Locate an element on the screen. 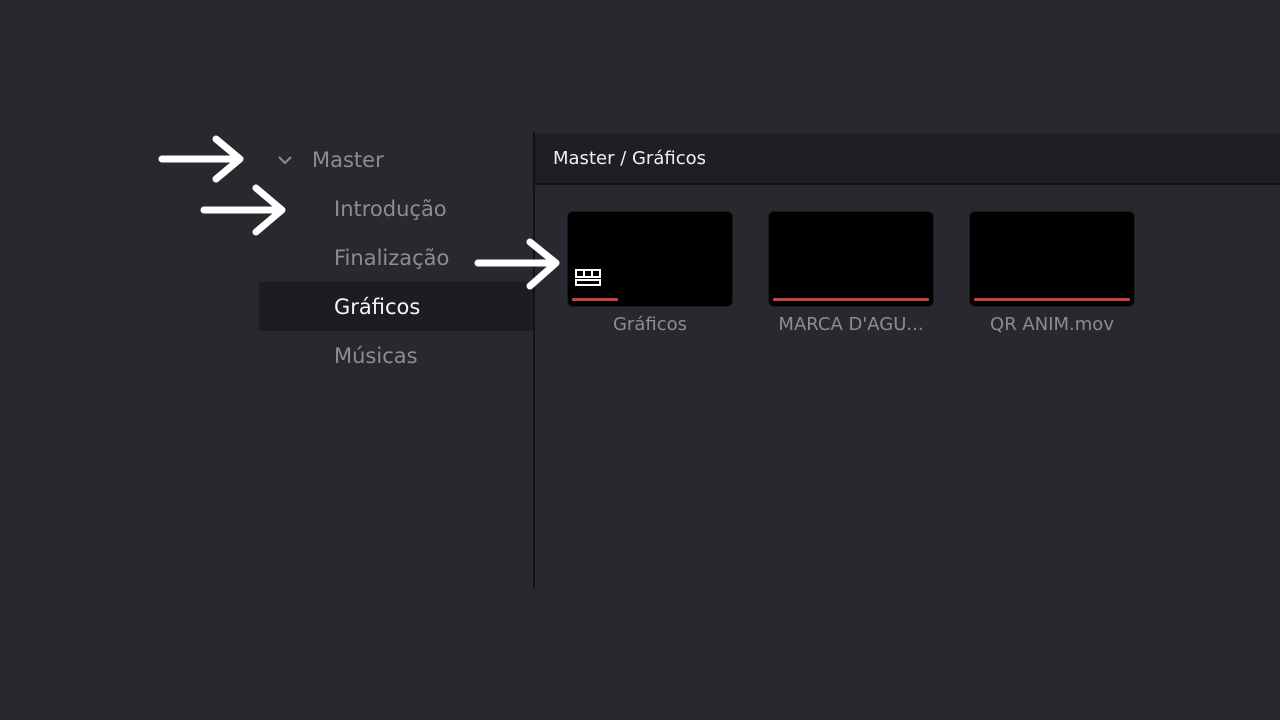  bin-grid-icon is located at coordinates (588, 280).